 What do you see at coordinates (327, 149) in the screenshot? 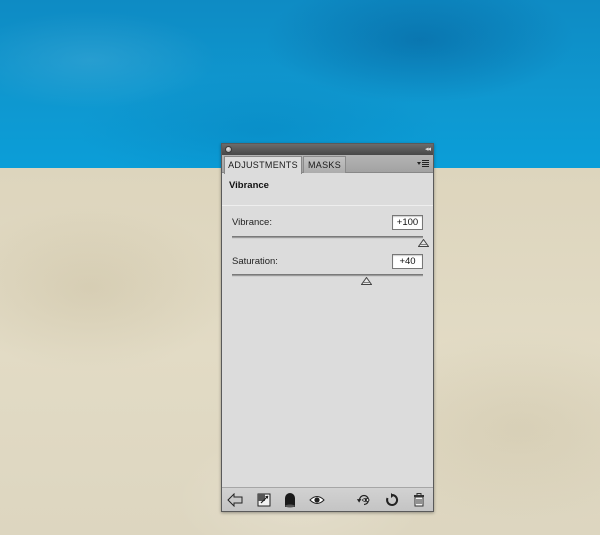
I see `panel-titlebar: ◂◂` at bounding box center [327, 149].